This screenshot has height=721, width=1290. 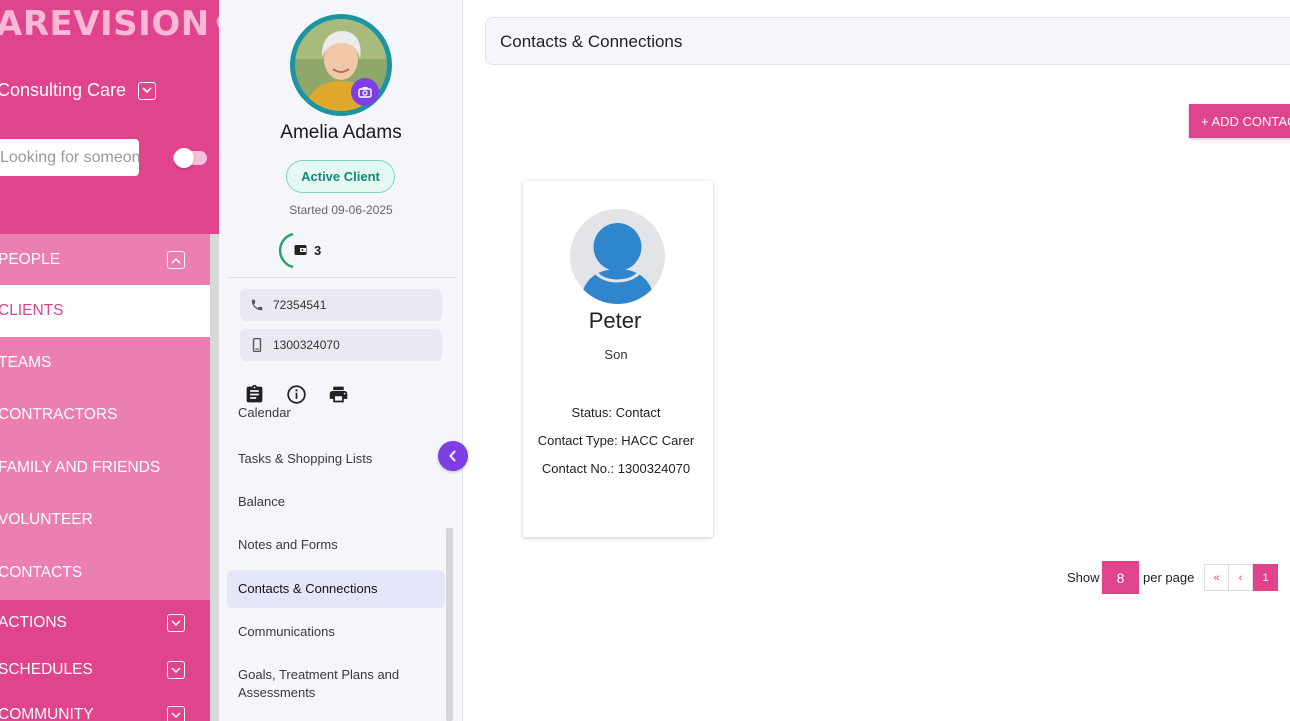 I want to click on chevron-left-icon, so click(x=452, y=456).